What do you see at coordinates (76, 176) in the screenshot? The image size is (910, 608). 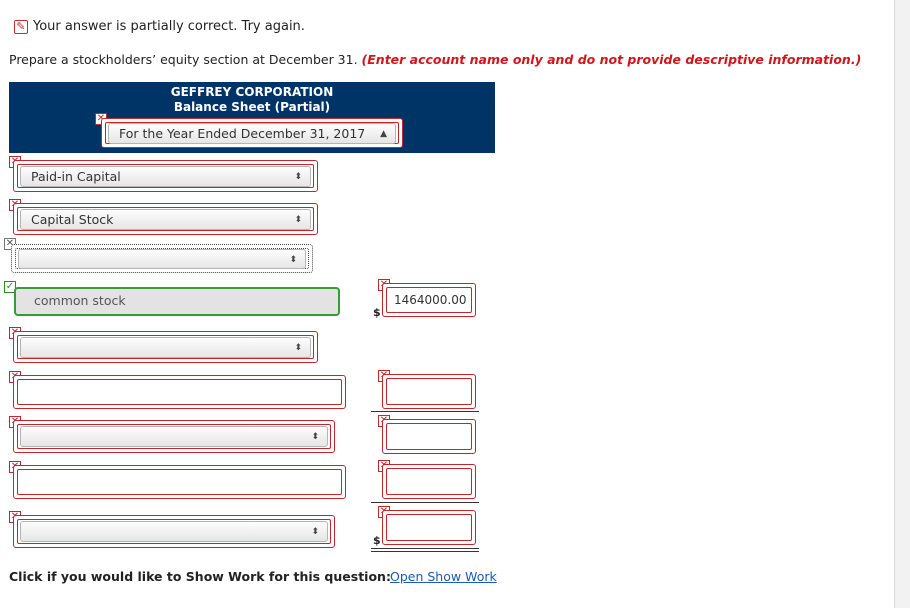 I see `row1-select-value: Paid-in Capital` at bounding box center [76, 176].